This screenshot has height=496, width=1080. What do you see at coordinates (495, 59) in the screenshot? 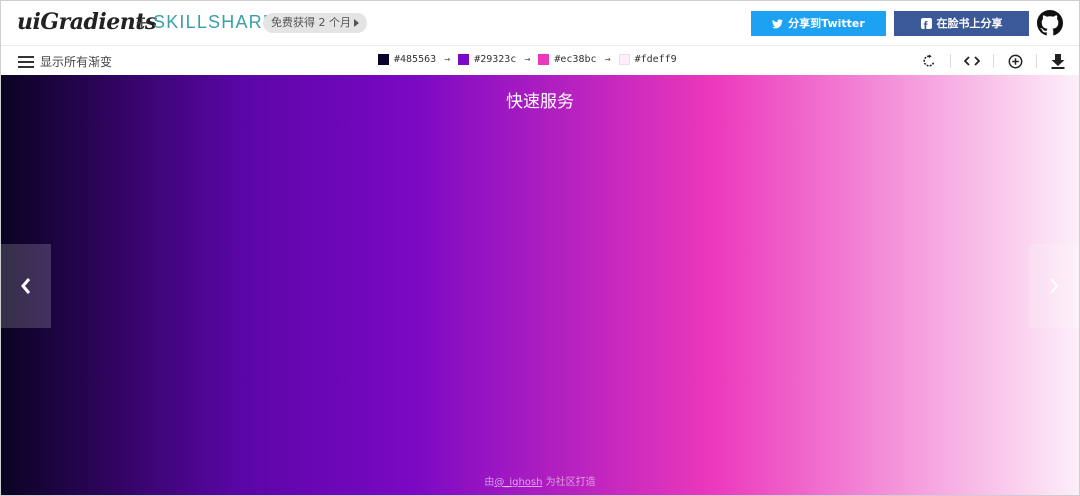
I see `stop-hex-2: #29323c` at bounding box center [495, 59].